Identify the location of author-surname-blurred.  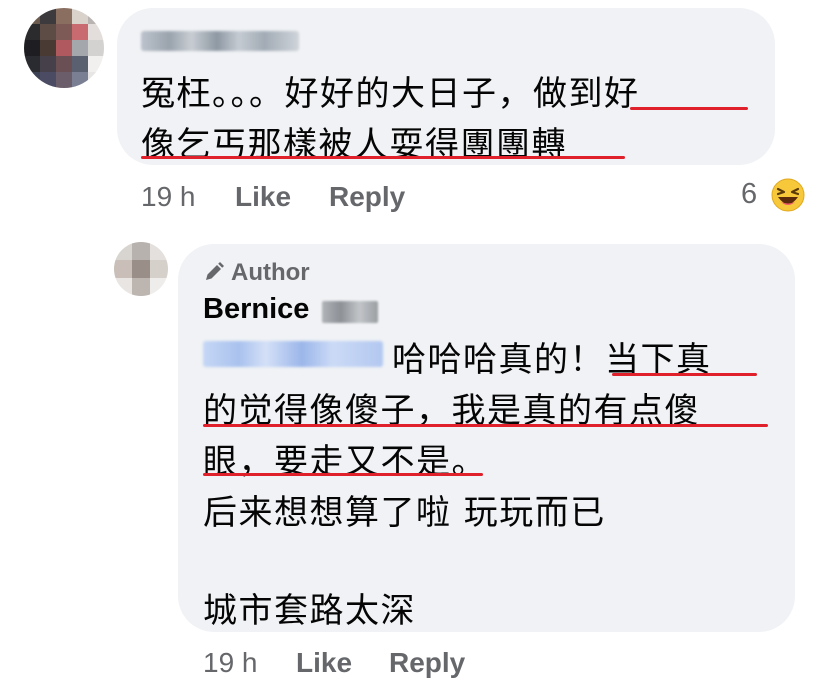
(350, 312).